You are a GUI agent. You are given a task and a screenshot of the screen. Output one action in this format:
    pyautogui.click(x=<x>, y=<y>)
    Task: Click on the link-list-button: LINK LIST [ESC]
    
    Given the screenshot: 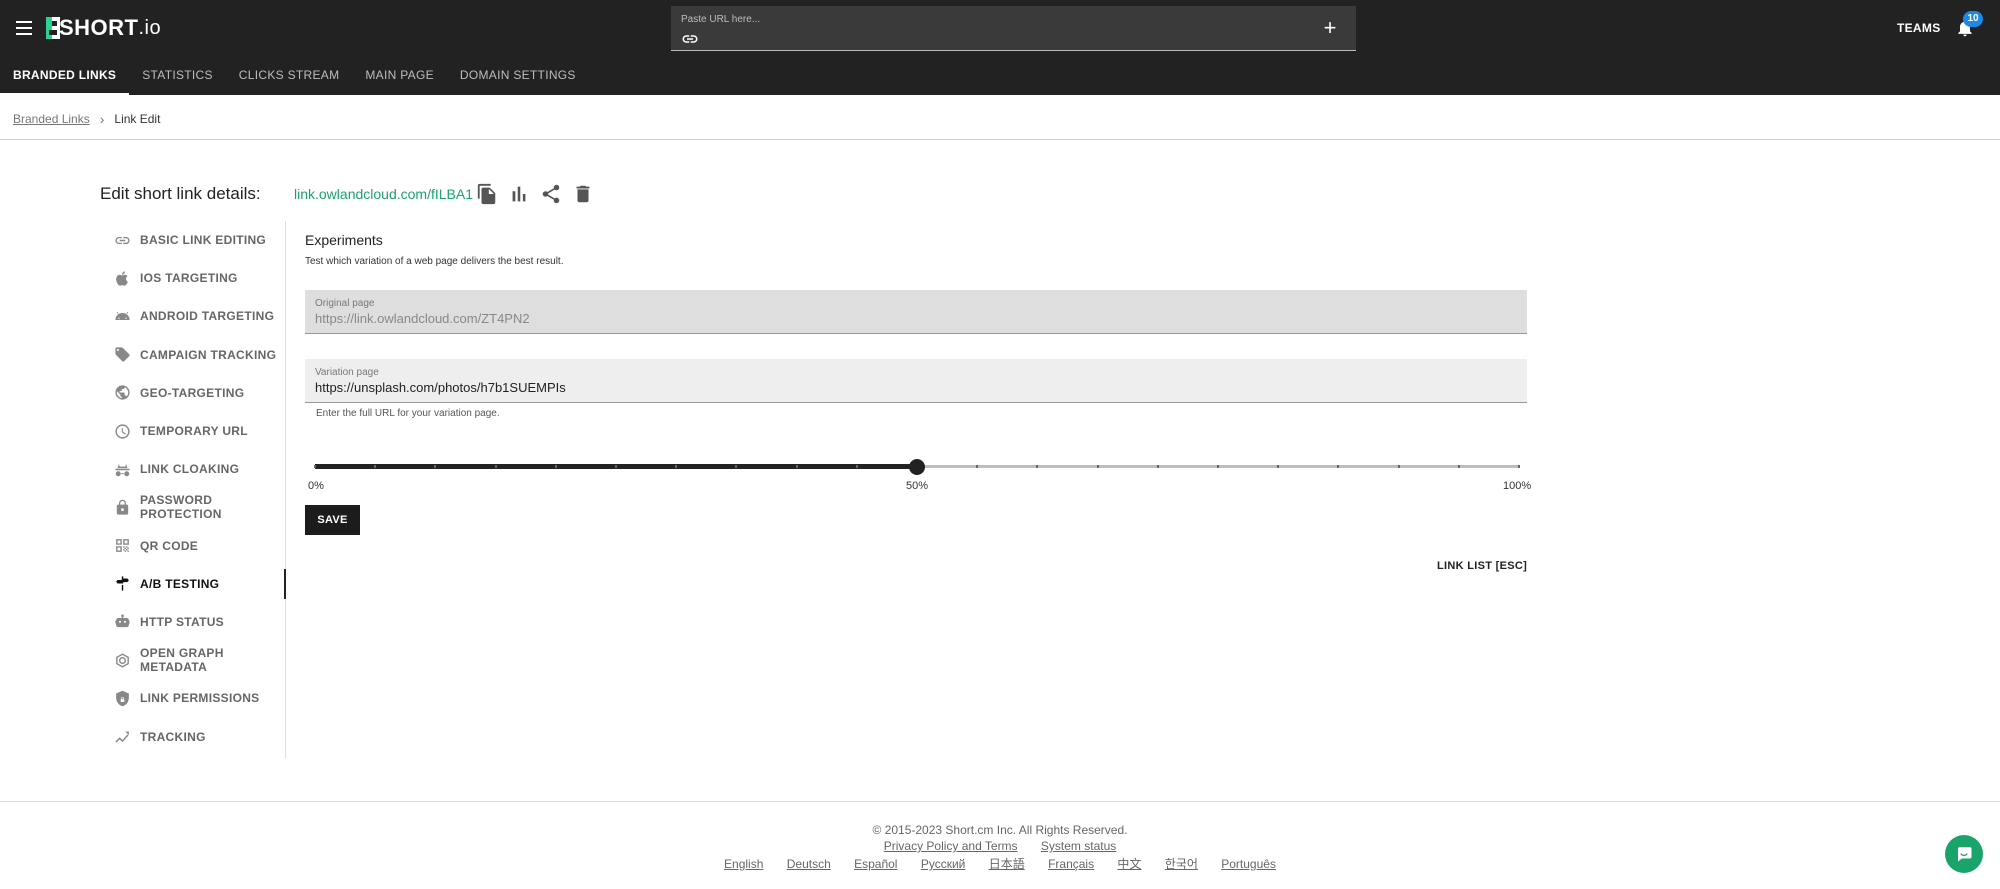 What is the action you would take?
    pyautogui.click(x=1482, y=566)
    